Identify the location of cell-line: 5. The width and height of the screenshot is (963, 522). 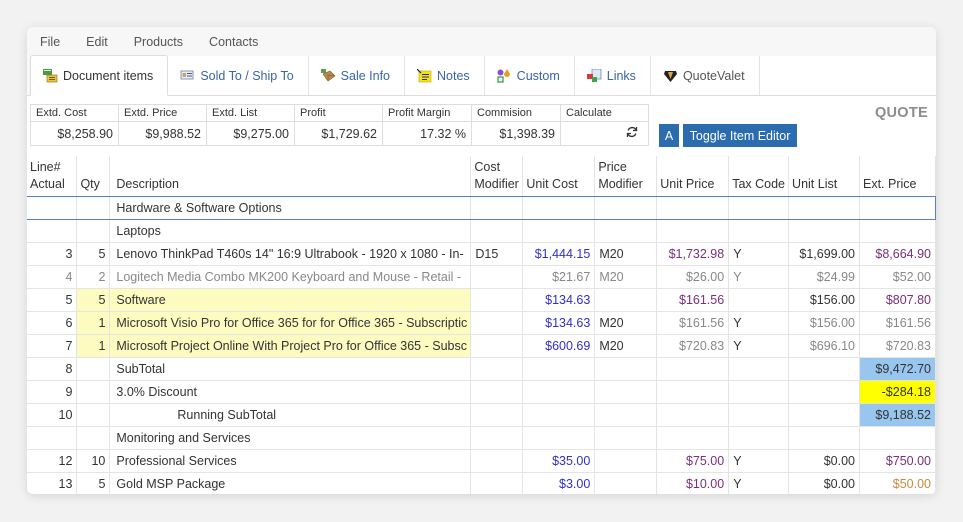
(52, 300).